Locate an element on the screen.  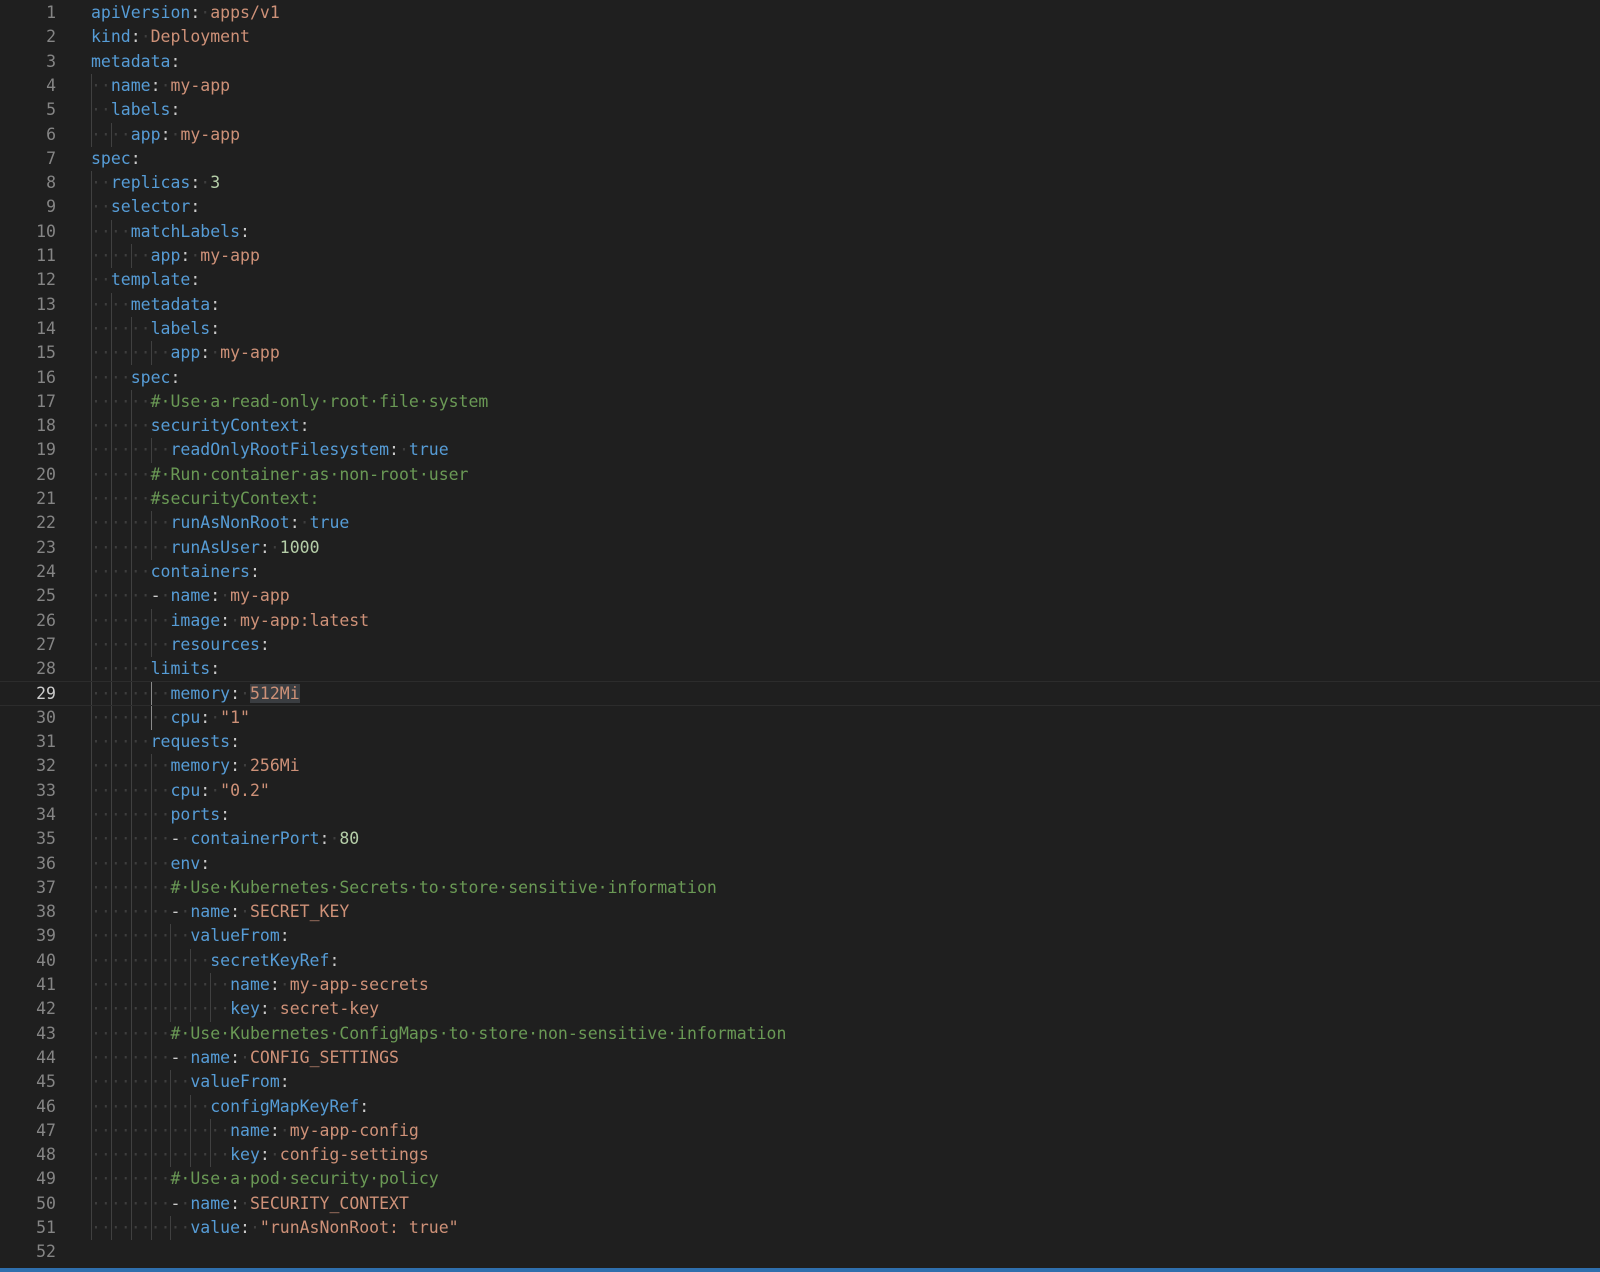
code-line: 16 ····spec: is located at coordinates (800, 378).